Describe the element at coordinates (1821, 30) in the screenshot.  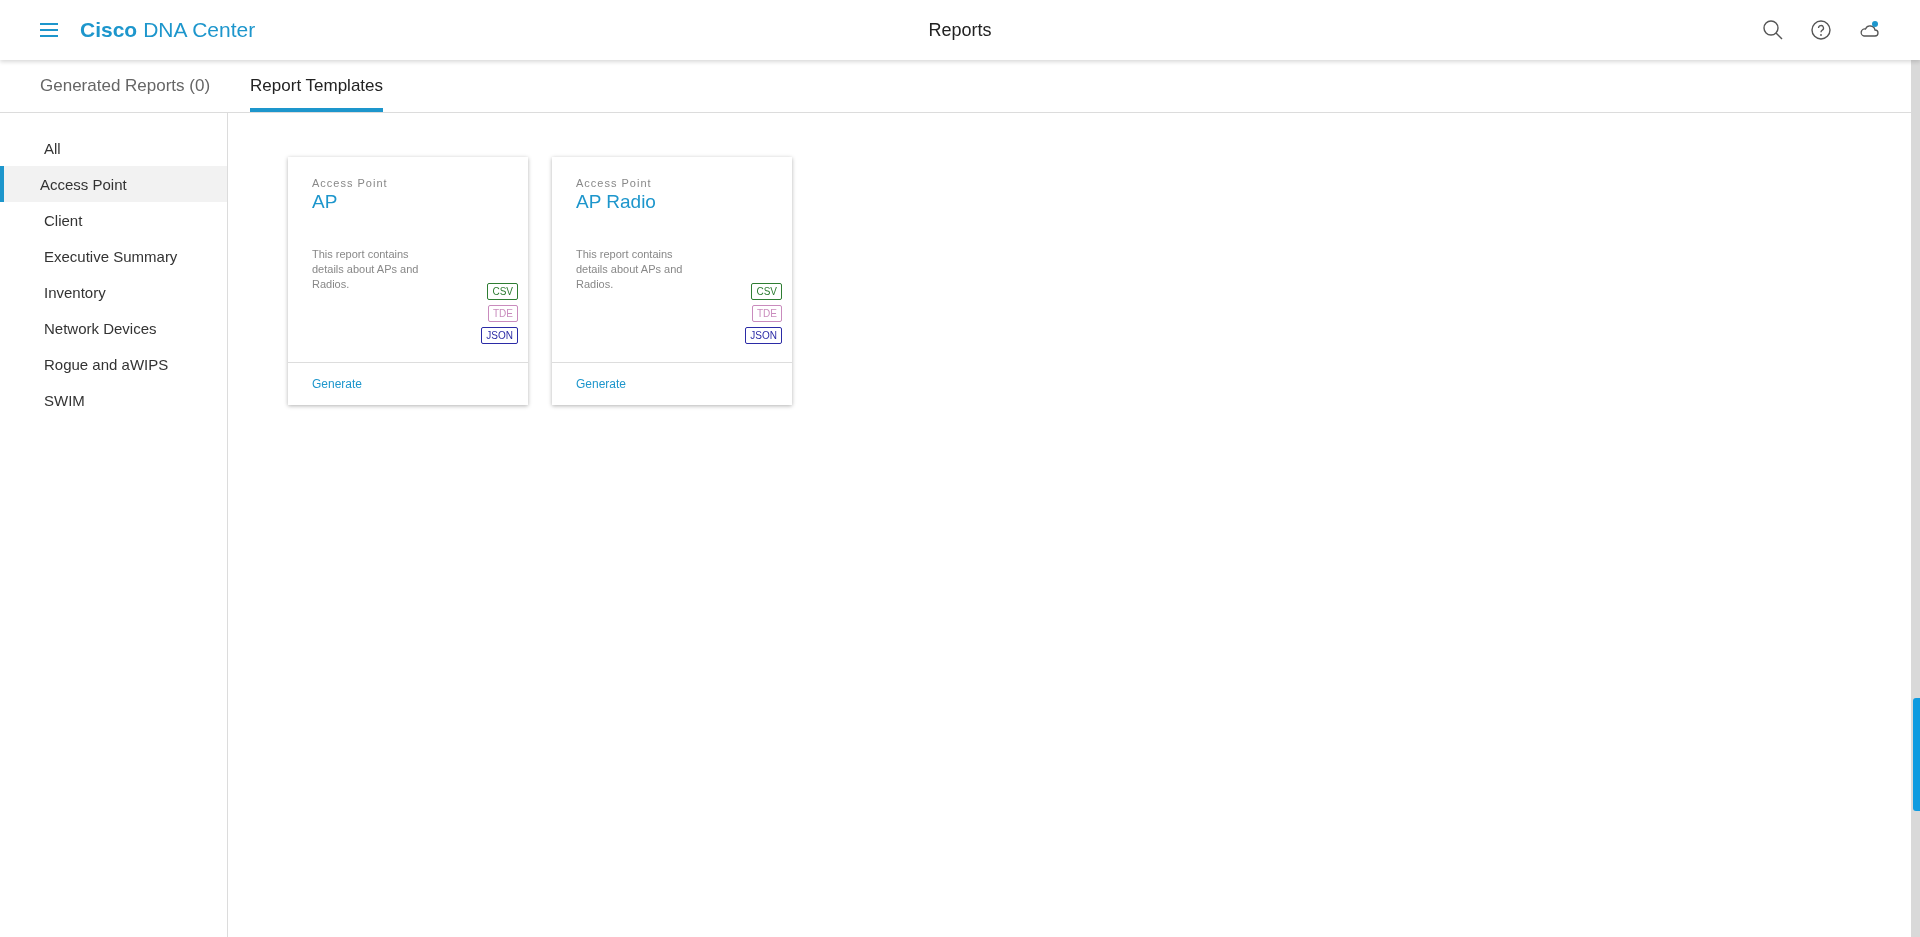
I see `help-icon` at that location.